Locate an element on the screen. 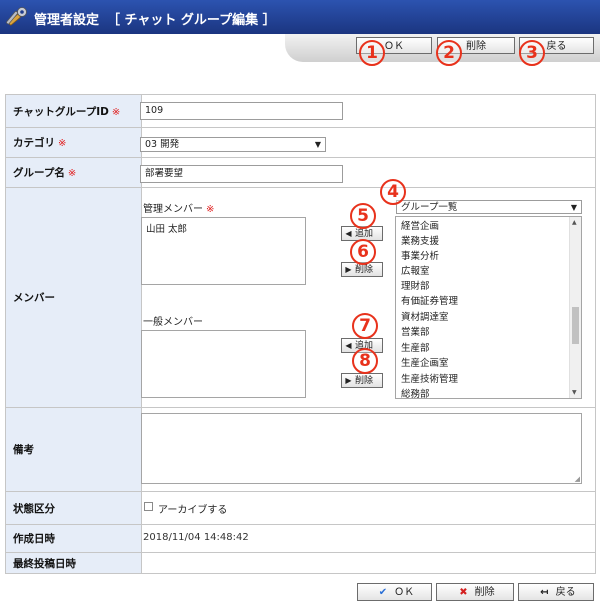 This screenshot has height=608, width=600. callout-1: 1 is located at coordinates (372, 53).